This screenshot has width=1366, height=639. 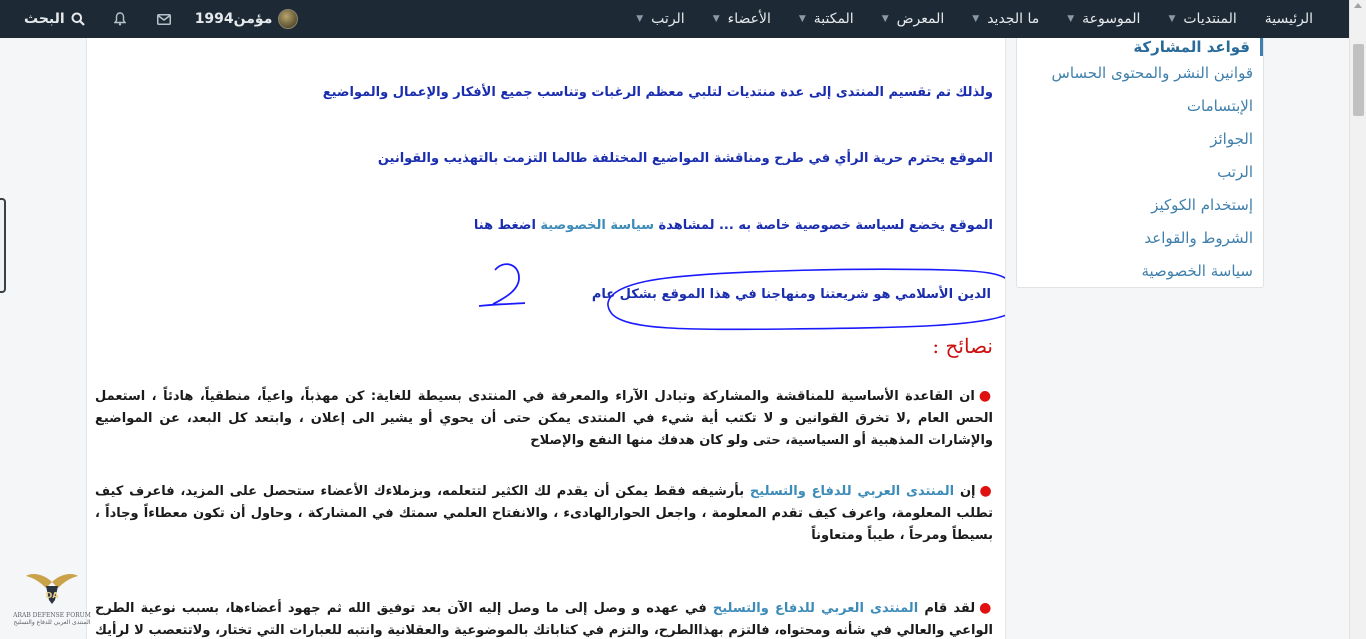 What do you see at coordinates (1358, 80) in the screenshot?
I see `scrollbar-thumb` at bounding box center [1358, 80].